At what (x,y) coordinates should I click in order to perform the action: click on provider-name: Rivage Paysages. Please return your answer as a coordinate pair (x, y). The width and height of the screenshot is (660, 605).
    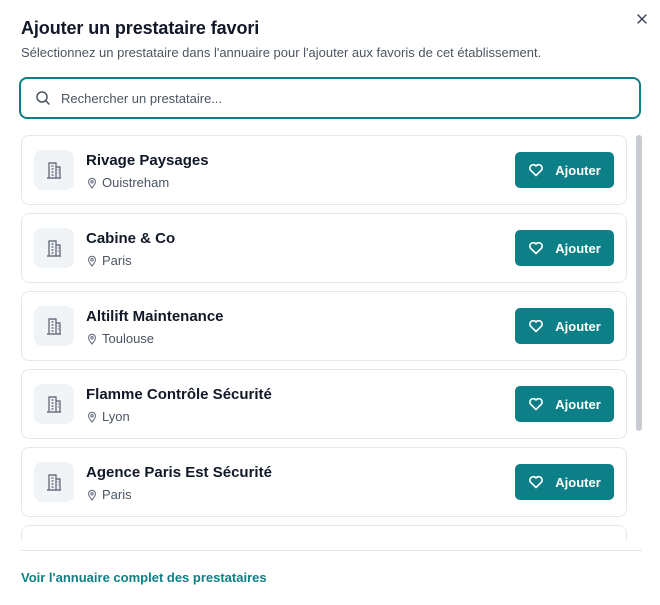
    Looking at the image, I should click on (147, 160).